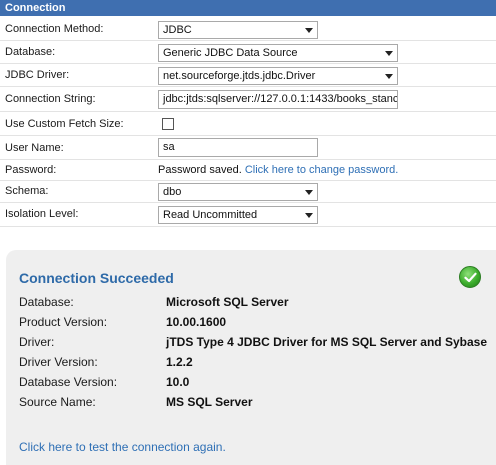  Describe the element at coordinates (230, 53) in the screenshot. I see `database-value: Generic JDBC Data Source` at that location.